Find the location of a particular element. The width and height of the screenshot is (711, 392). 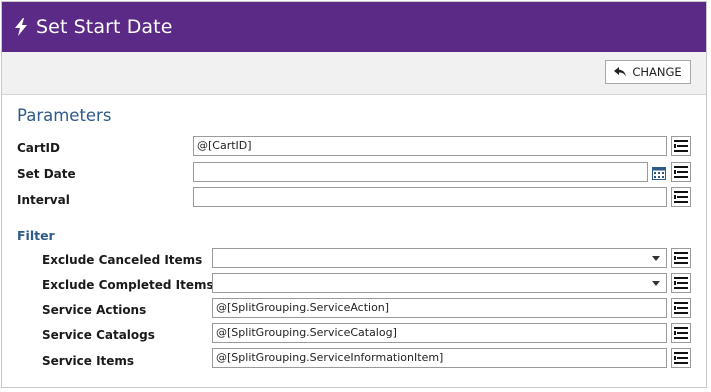

window-title: Set Start Date is located at coordinates (104, 27).